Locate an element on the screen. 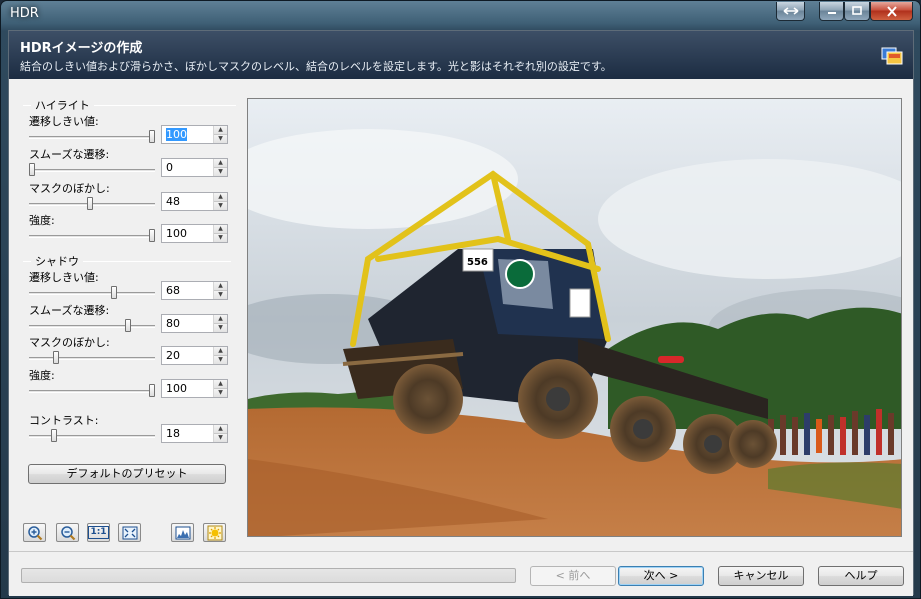 This screenshot has width=921, height=599. spinbox-text: 48 is located at coordinates (173, 201).